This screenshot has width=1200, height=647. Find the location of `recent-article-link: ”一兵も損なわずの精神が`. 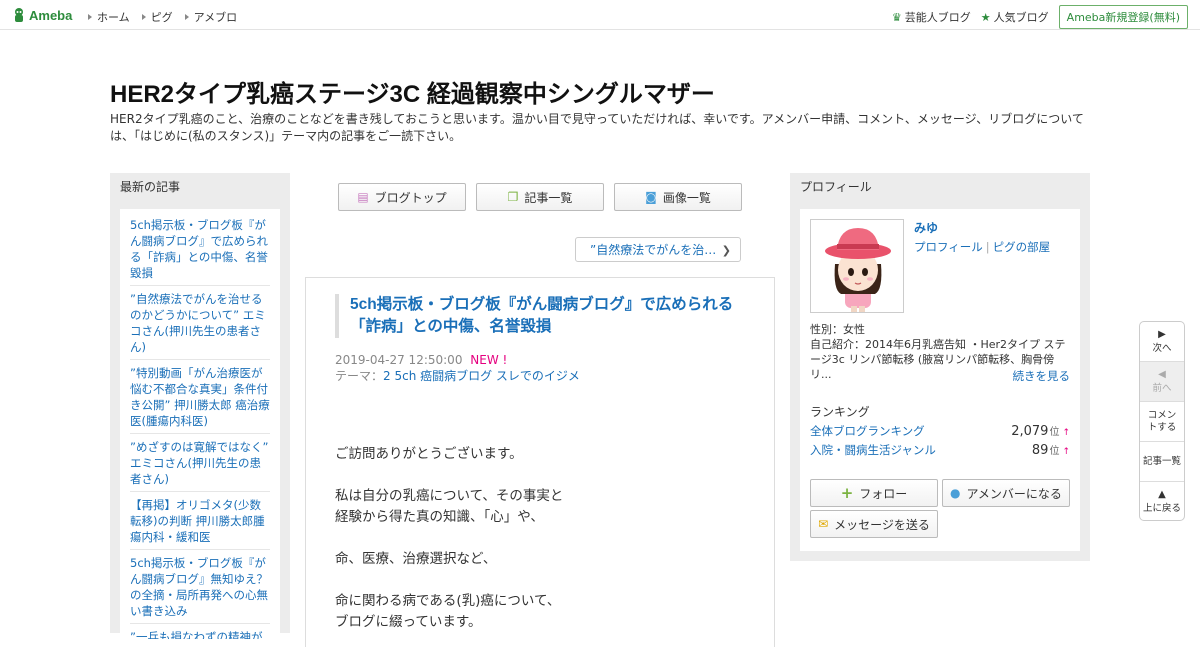

recent-article-link: ”一兵も損なわずの精神が is located at coordinates (200, 634).